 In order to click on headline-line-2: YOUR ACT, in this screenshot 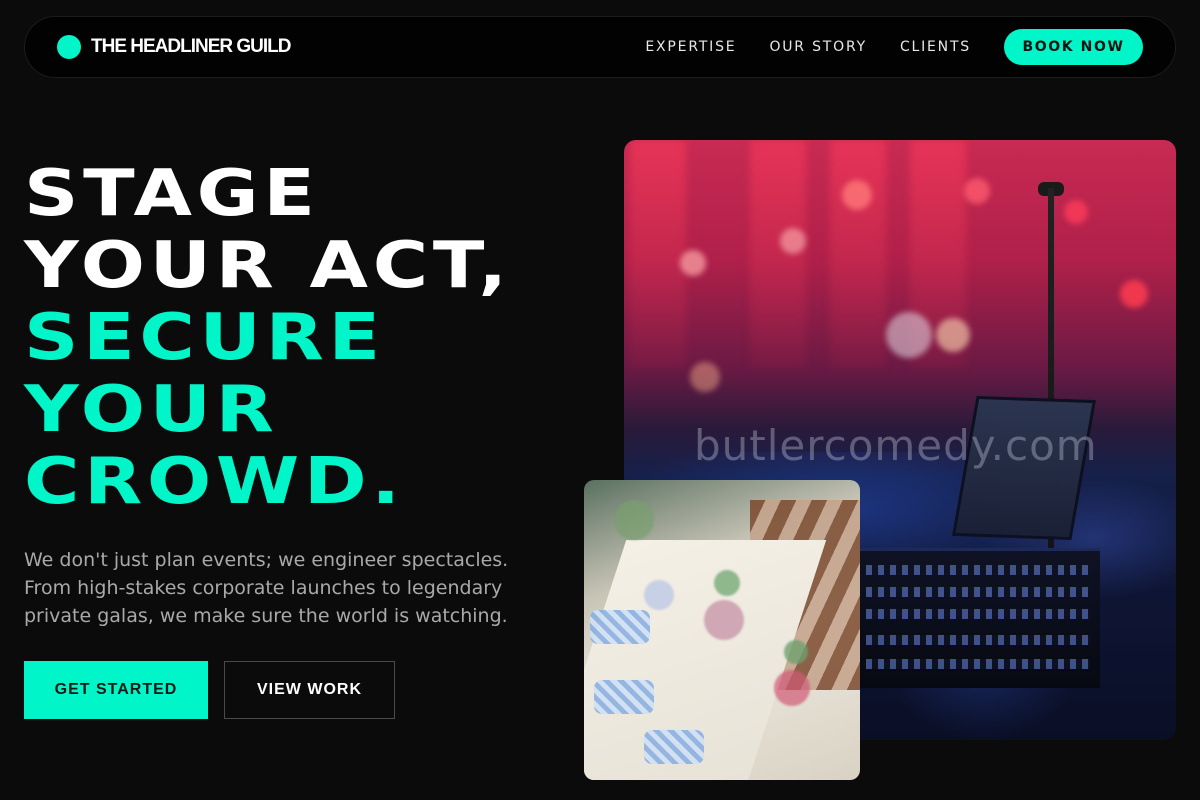, I will do `click(268, 266)`.